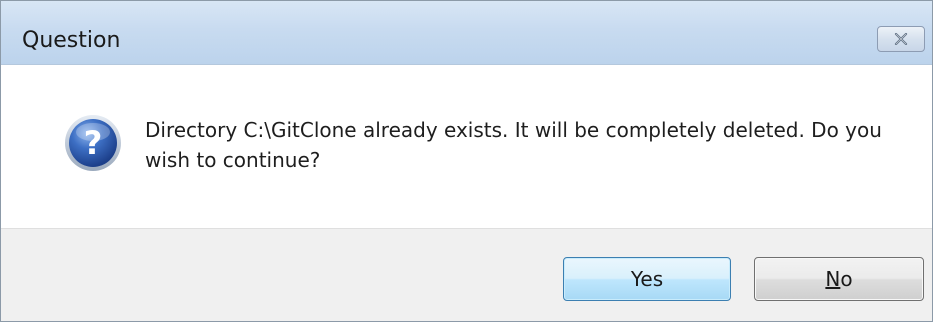  I want to click on yes-button: Yes, so click(647, 279).